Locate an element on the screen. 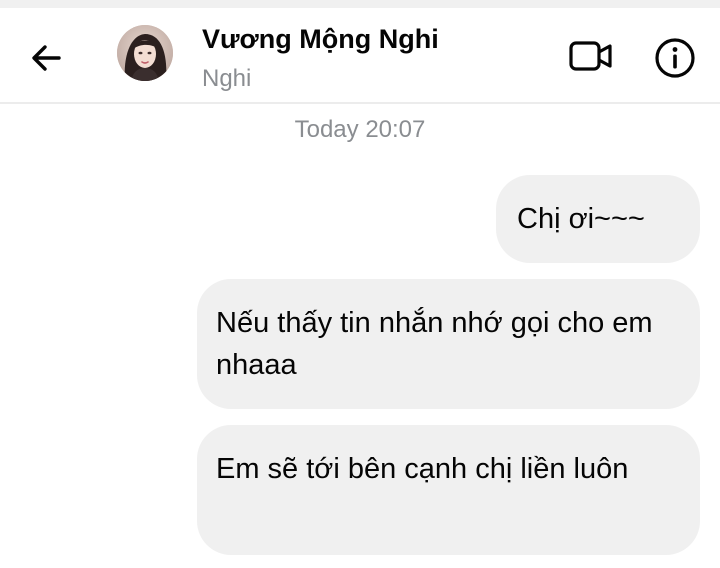 This screenshot has height=568, width=720. contact-nickname: Nghi is located at coordinates (227, 78).